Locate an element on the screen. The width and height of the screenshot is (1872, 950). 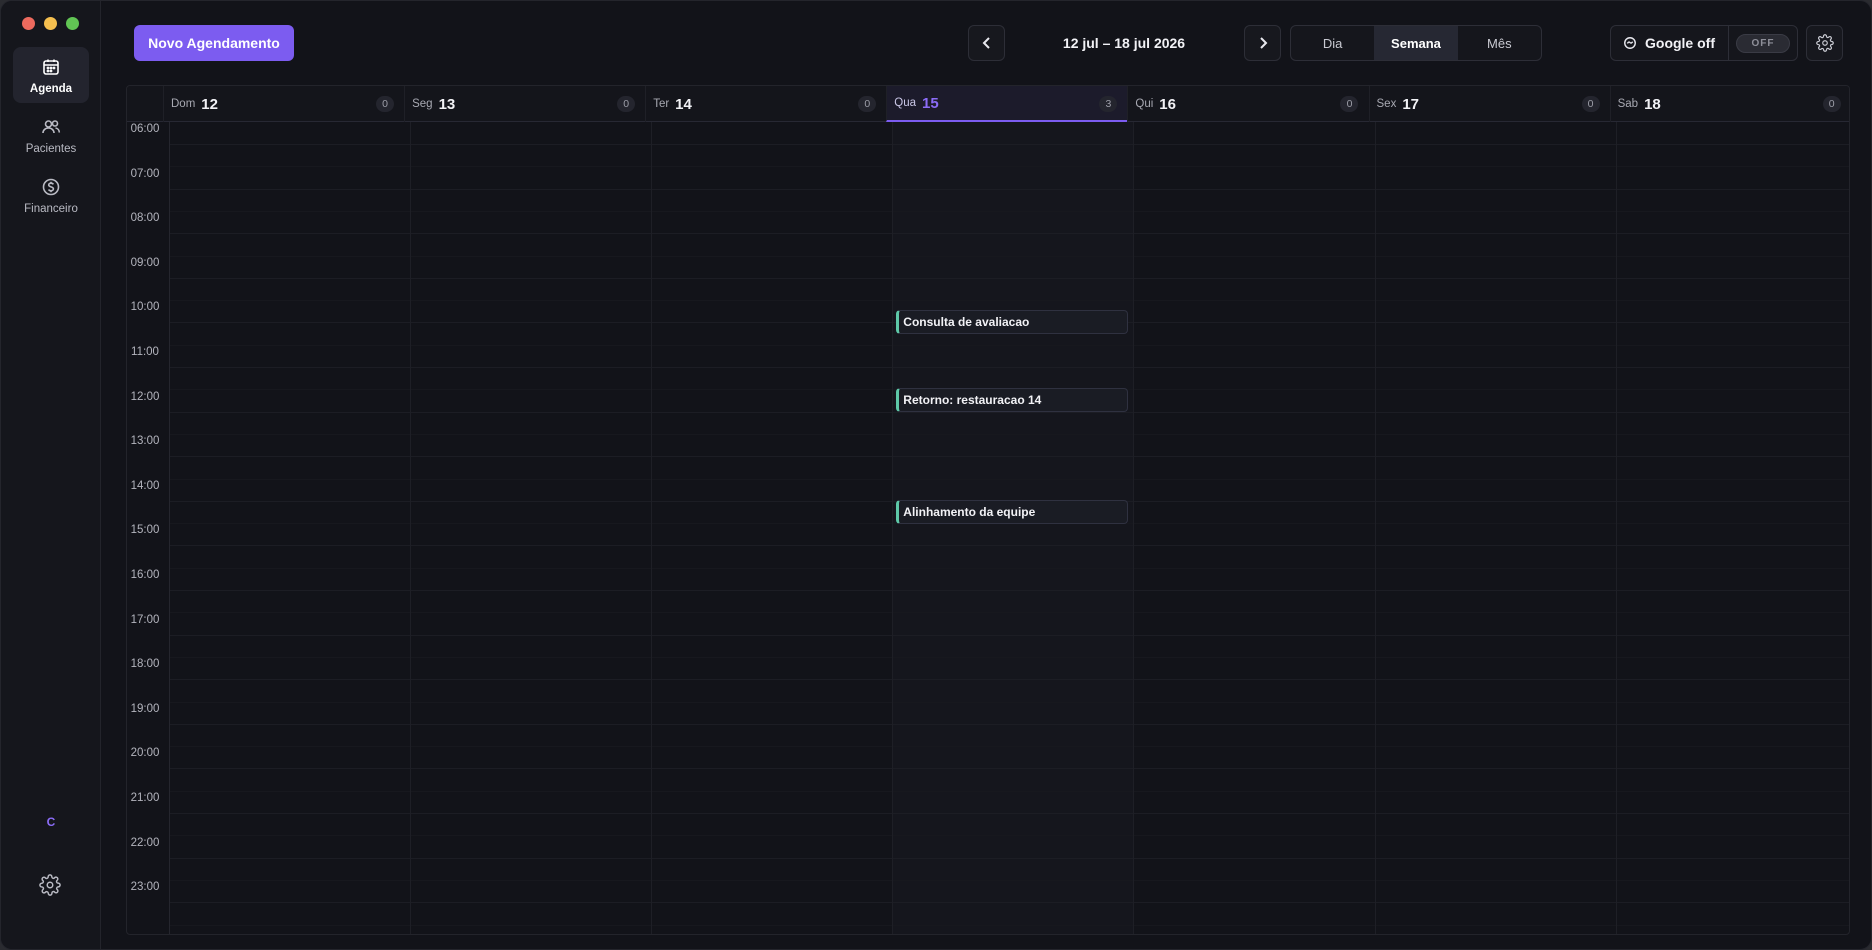
hour-label: 11:00 is located at coordinates (145, 352).